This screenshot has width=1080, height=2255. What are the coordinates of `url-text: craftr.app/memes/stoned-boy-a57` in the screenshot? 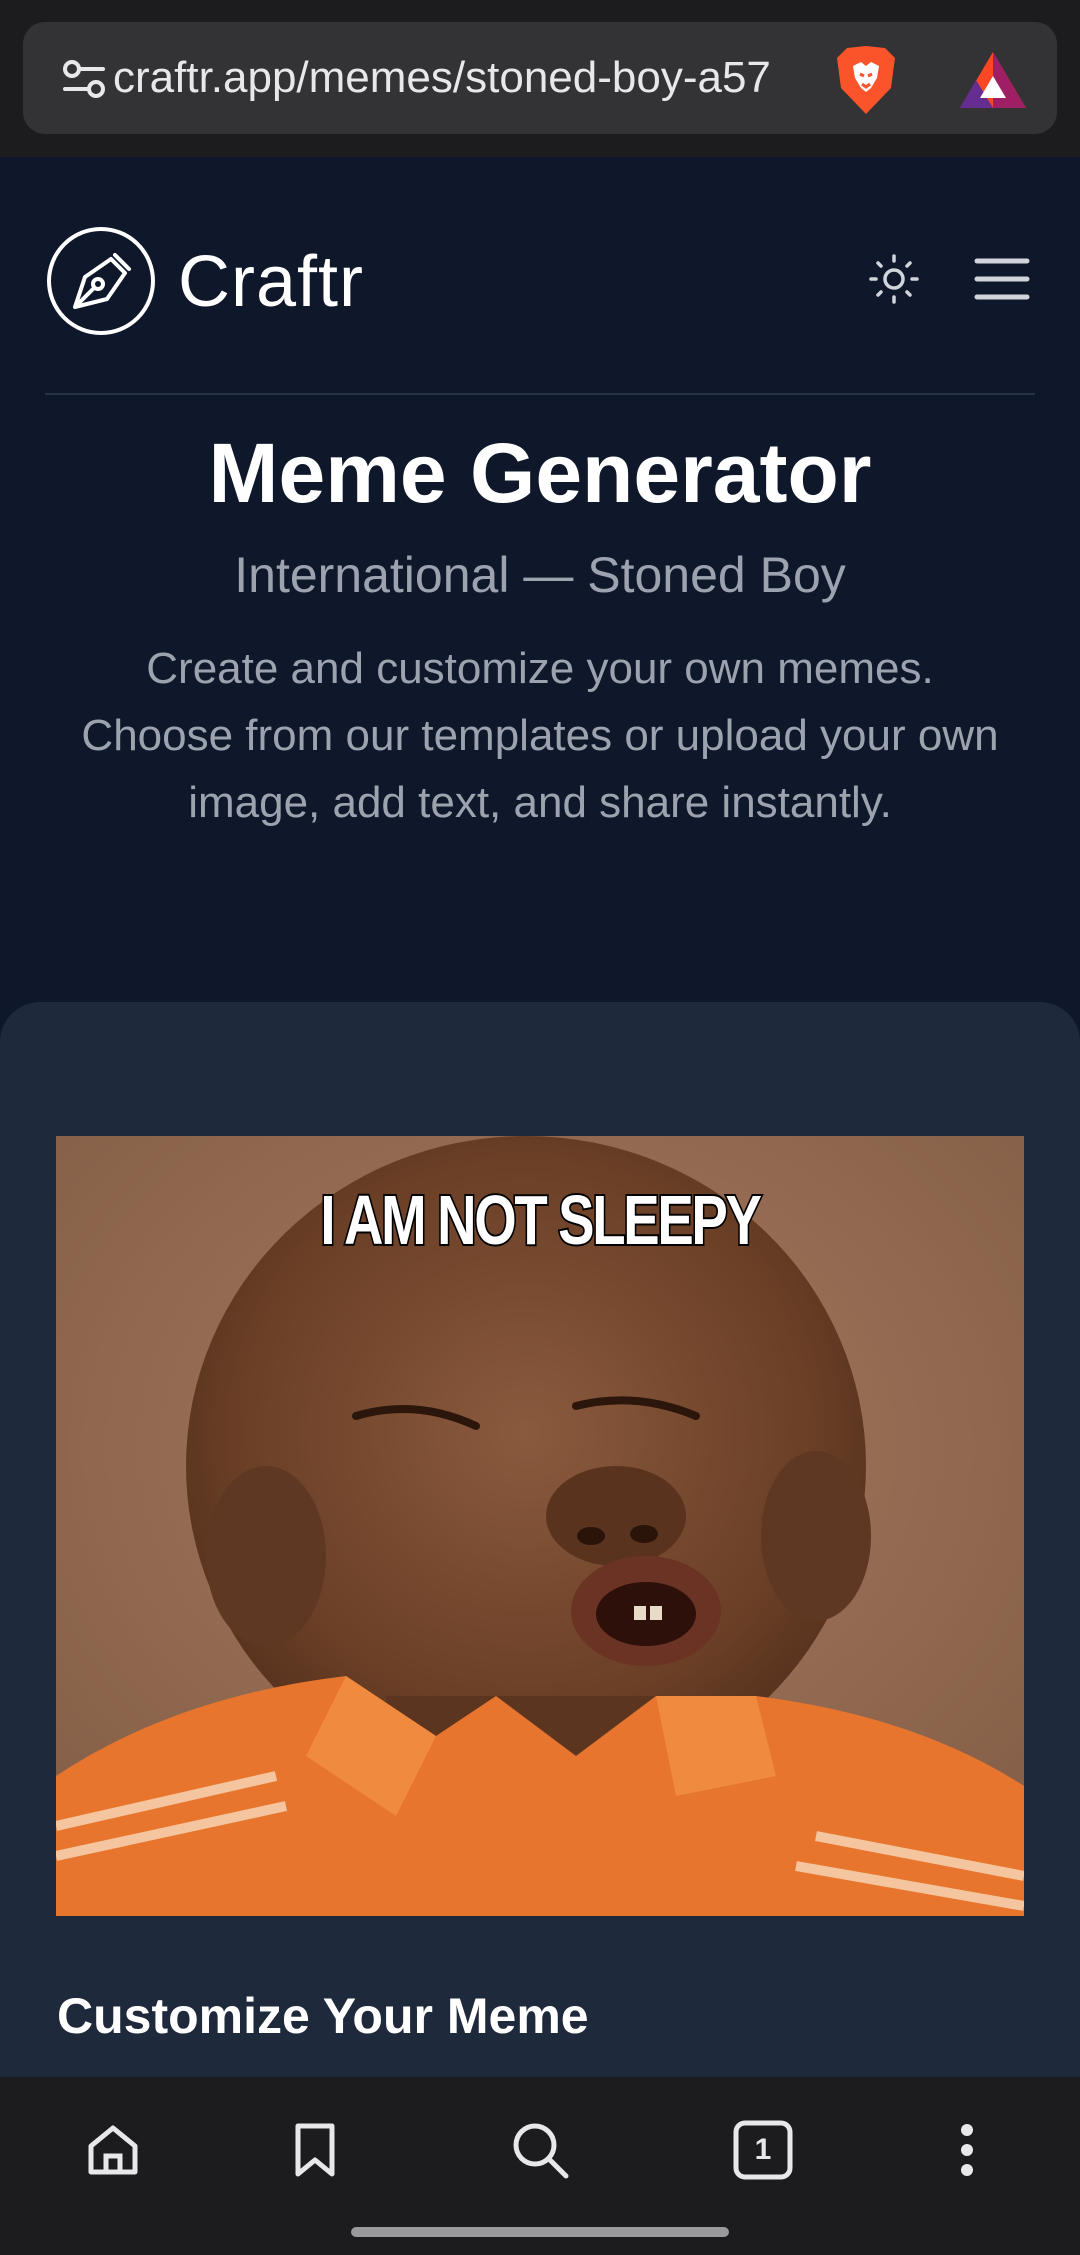 It's located at (468, 78).